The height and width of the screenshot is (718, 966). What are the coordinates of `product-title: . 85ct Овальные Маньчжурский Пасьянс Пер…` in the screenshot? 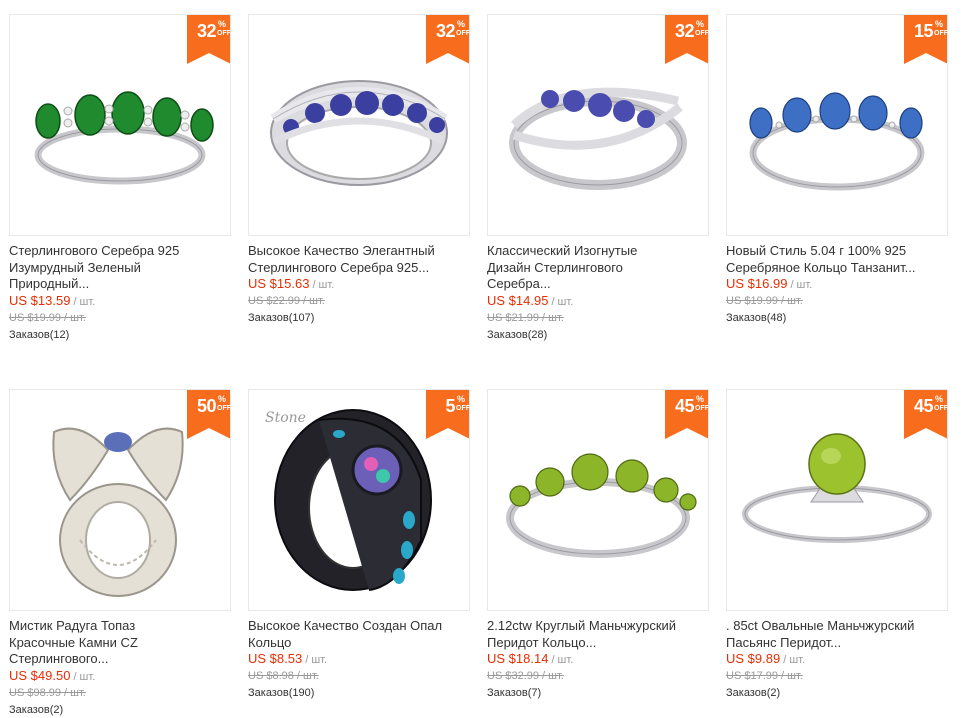 It's located at (837, 634).